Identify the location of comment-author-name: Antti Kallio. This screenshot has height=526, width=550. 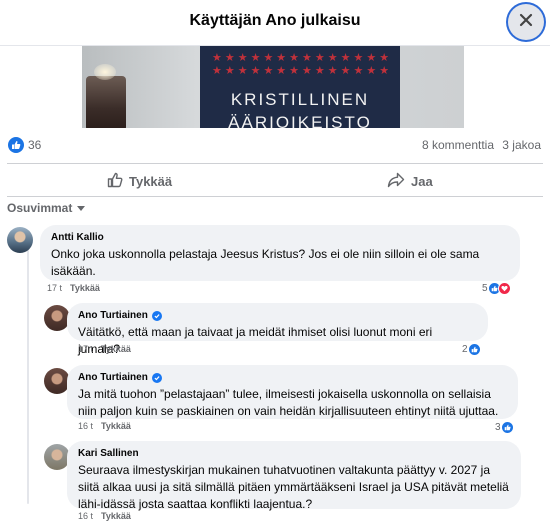
(77, 237).